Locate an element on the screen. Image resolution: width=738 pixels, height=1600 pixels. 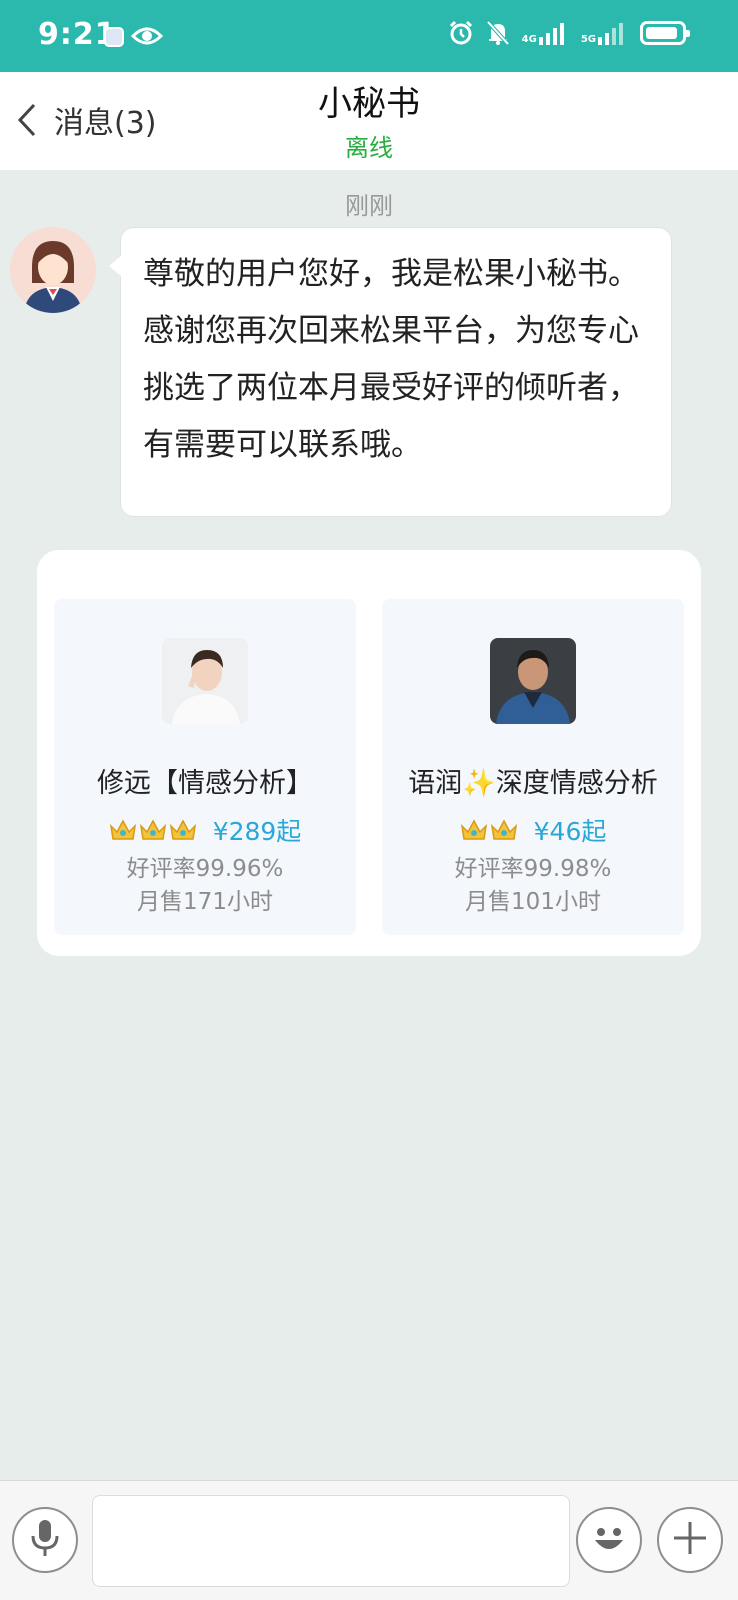
signal-4g-icon: 4G is located at coordinates (545, 33).